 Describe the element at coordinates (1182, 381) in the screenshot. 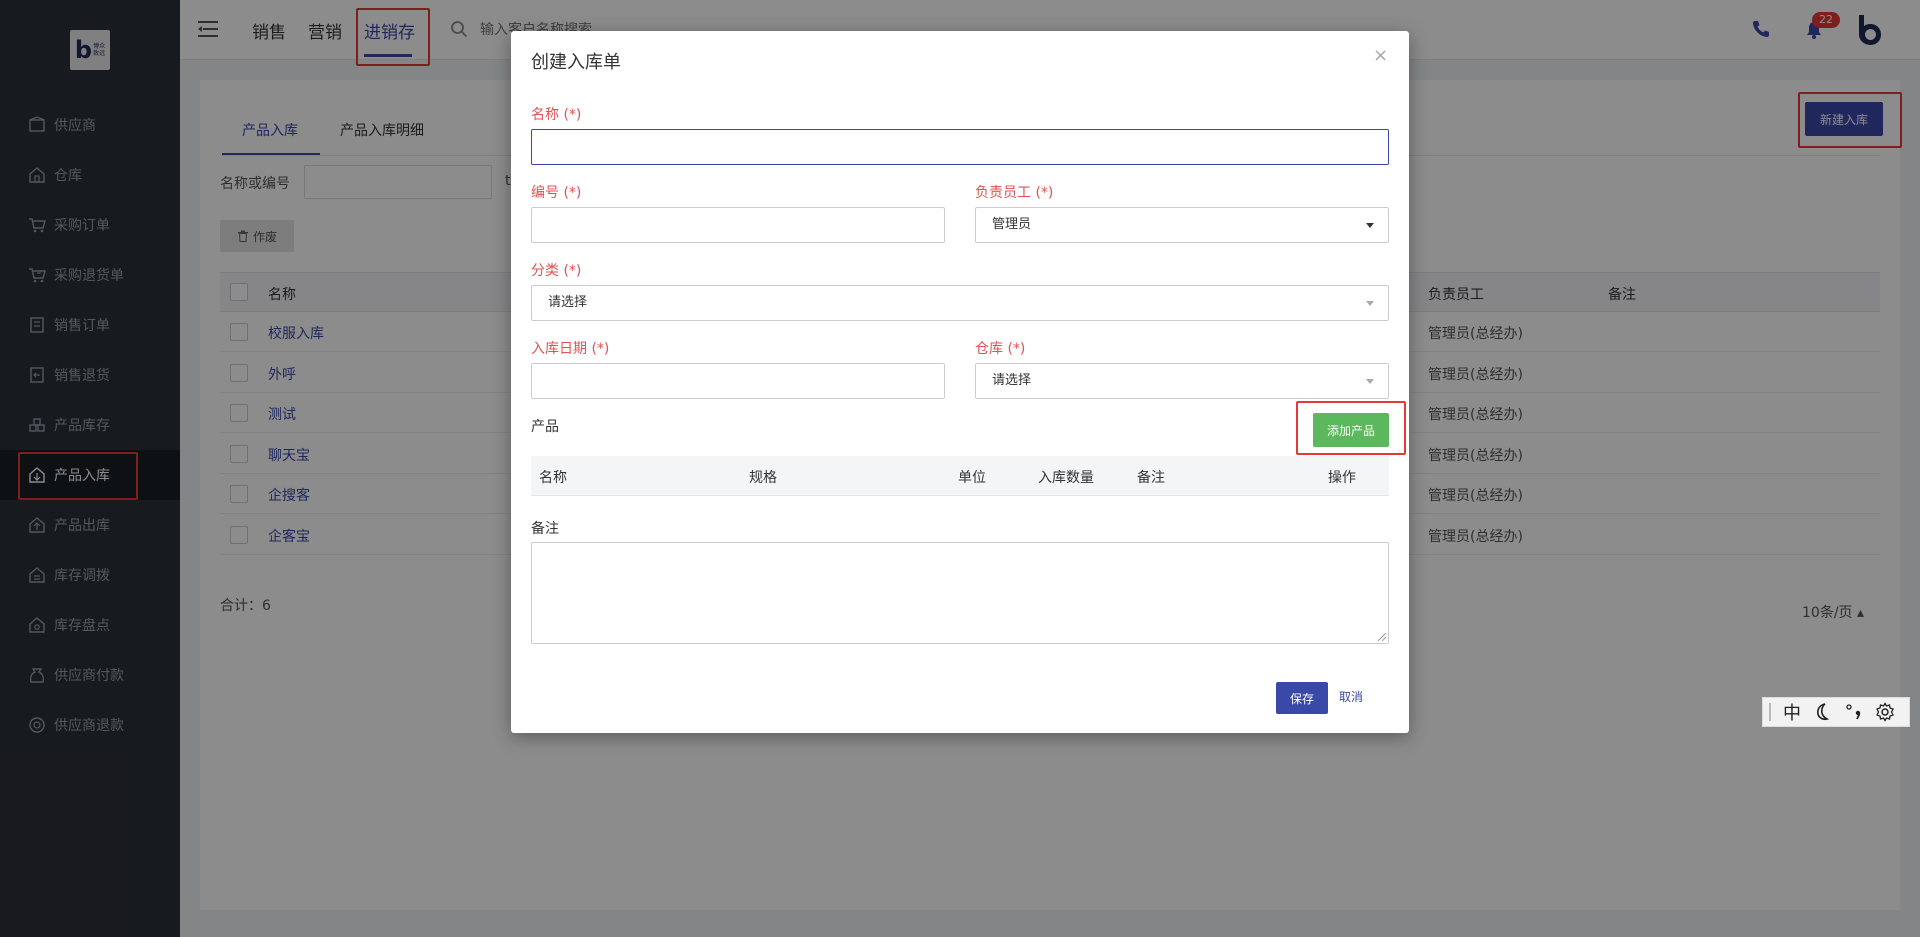

I see `warehouse-select: 请选择` at that location.